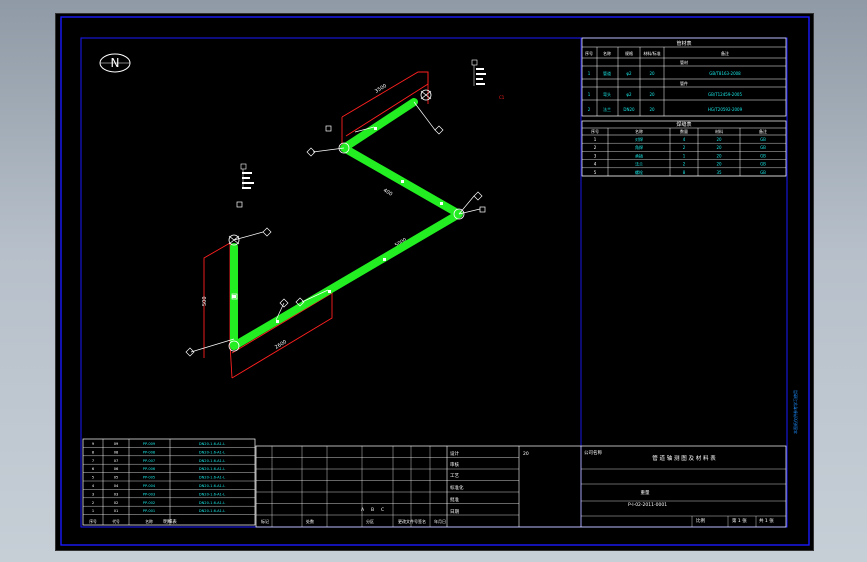  I want to click on weight-label: 重量, so click(645, 492).